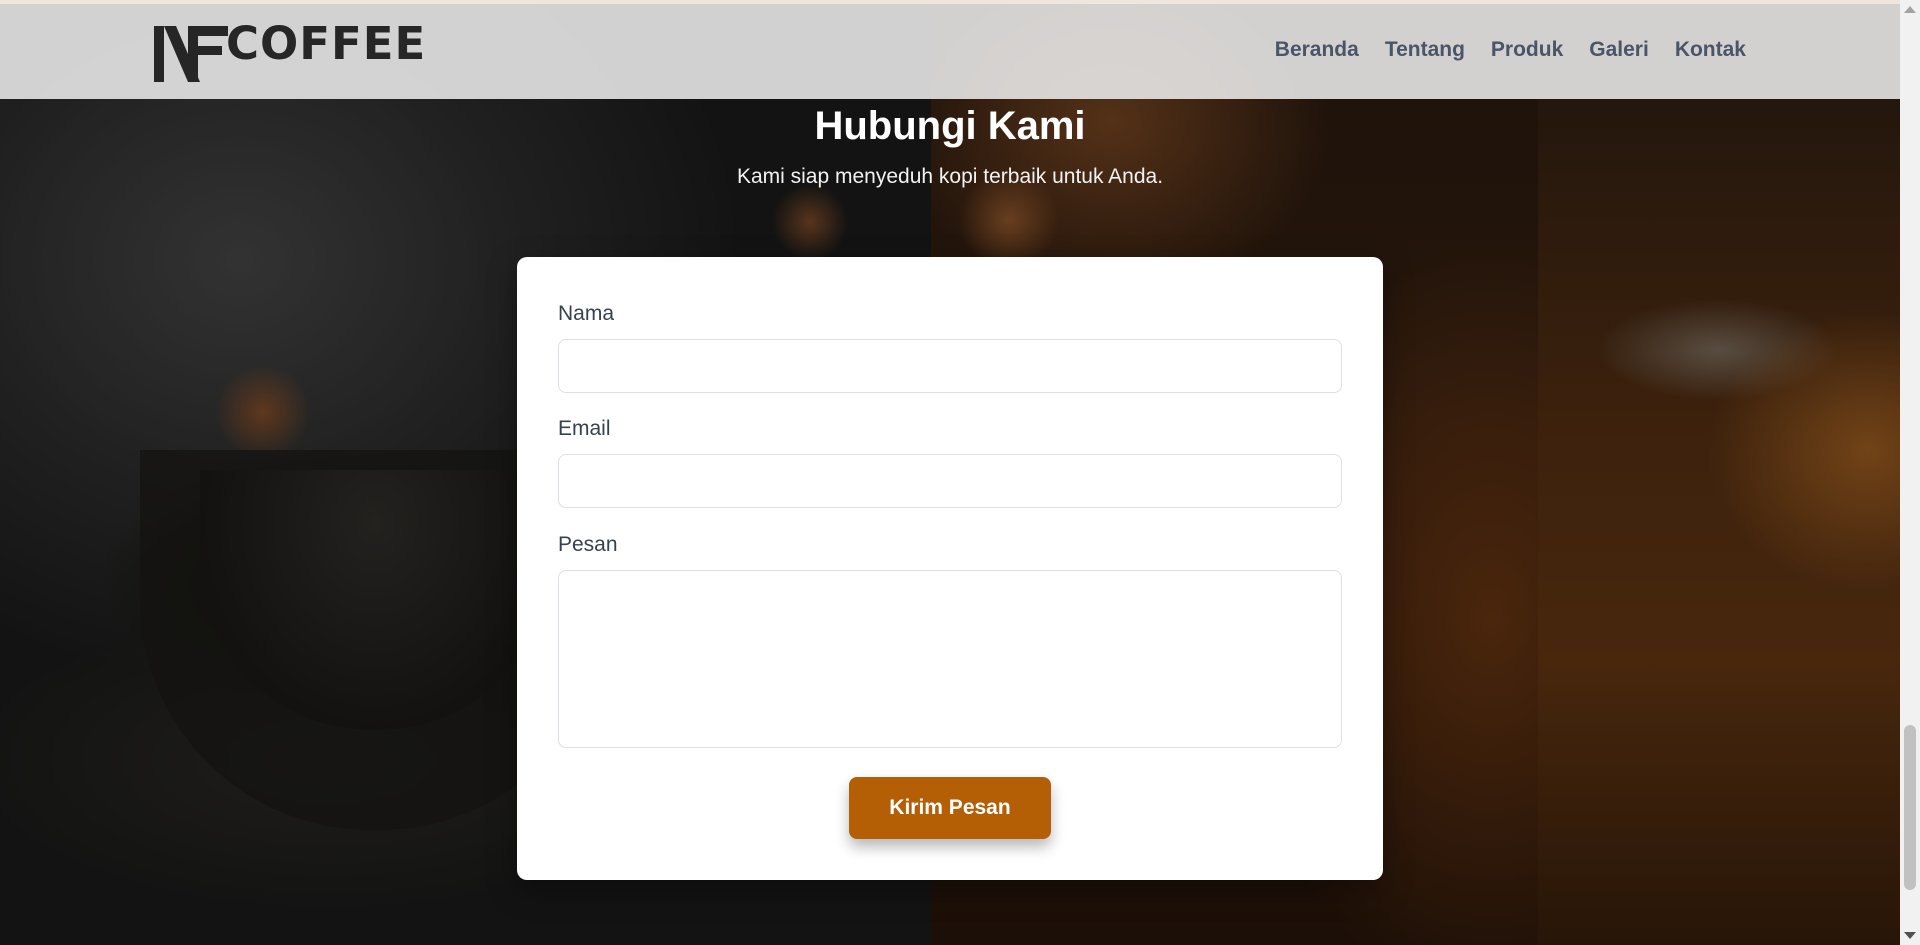 The height and width of the screenshot is (945, 1920). I want to click on scrollbar-thumb, so click(1910, 807).